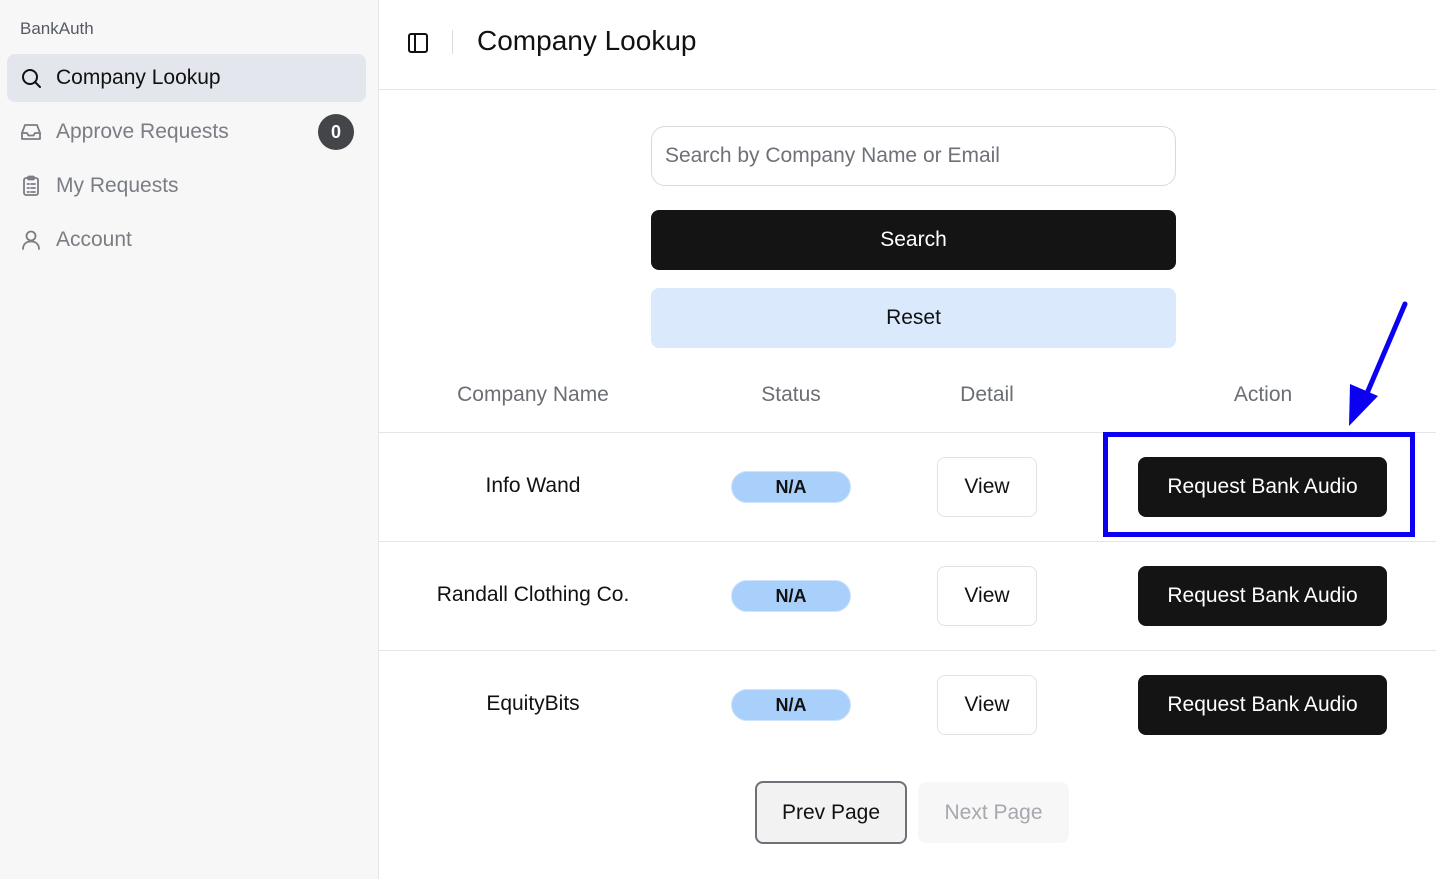 This screenshot has height=879, width=1436. I want to click on highlight-box, so click(1259, 484).